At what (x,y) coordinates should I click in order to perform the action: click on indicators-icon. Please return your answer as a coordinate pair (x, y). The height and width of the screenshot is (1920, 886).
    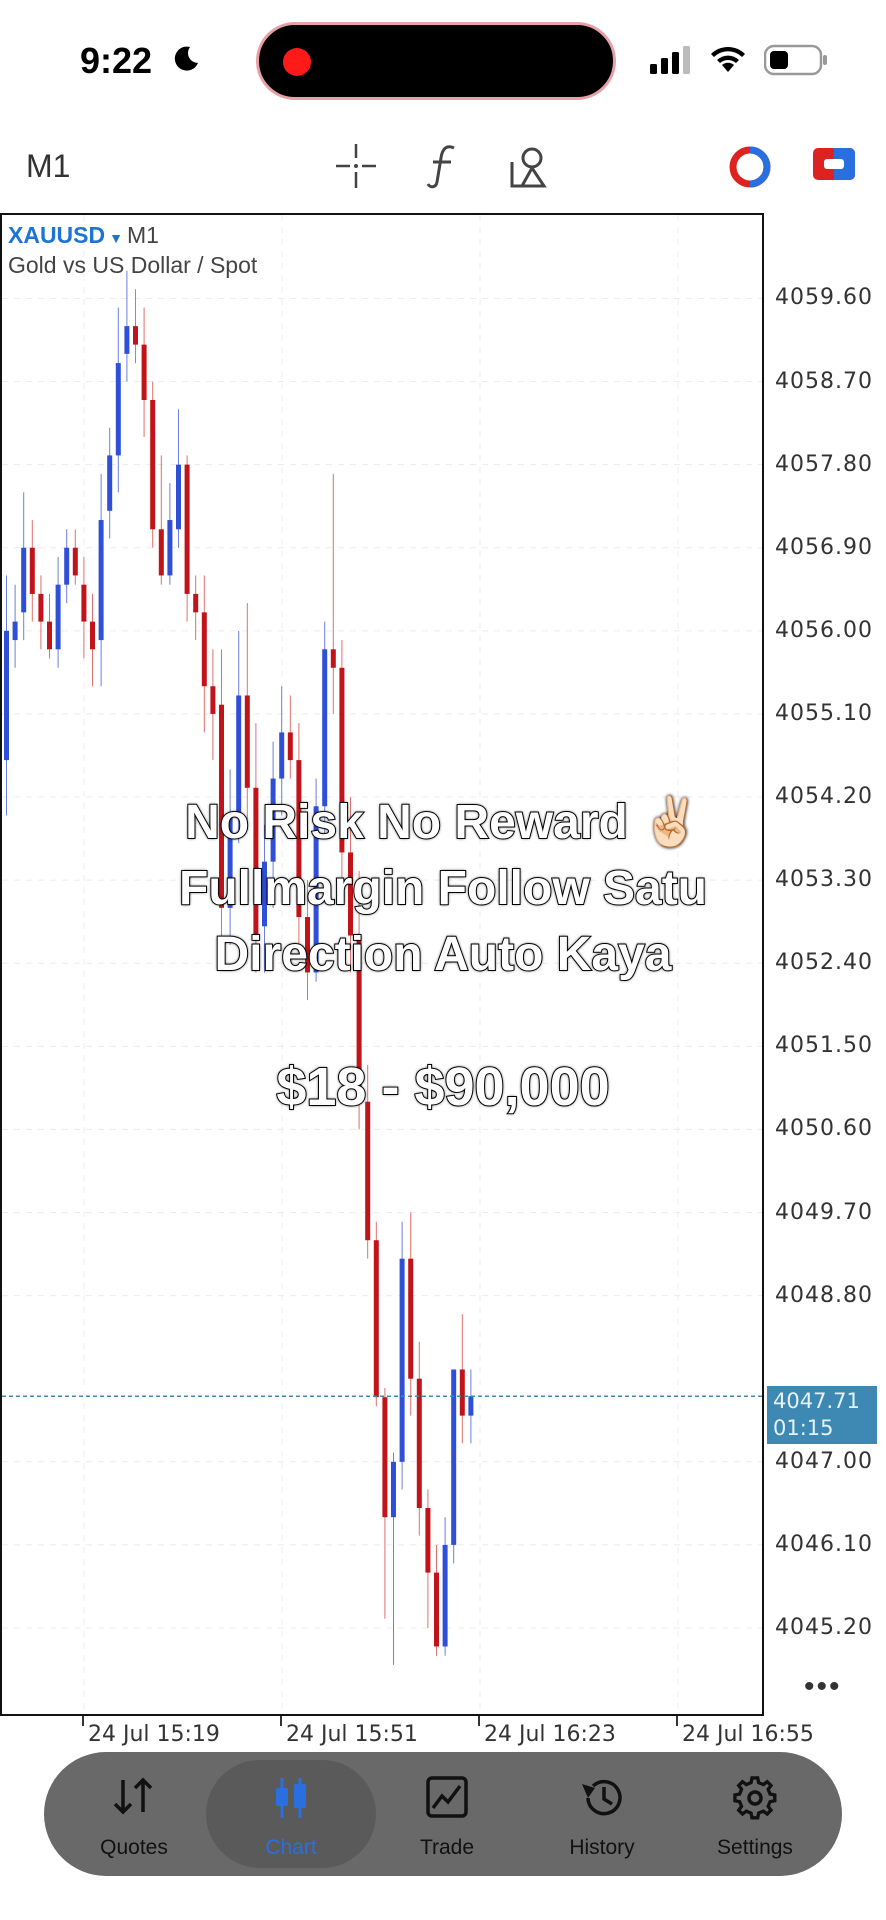
    Looking at the image, I should click on (442, 166).